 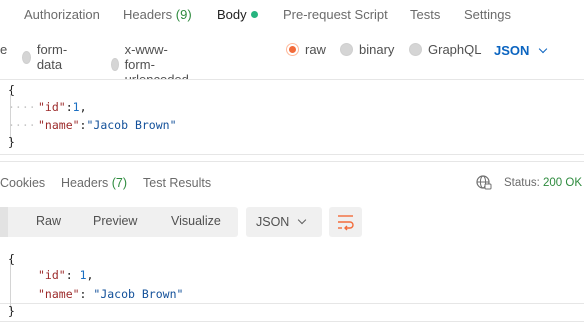 What do you see at coordinates (484, 185) in the screenshot?
I see `globe-icon` at bounding box center [484, 185].